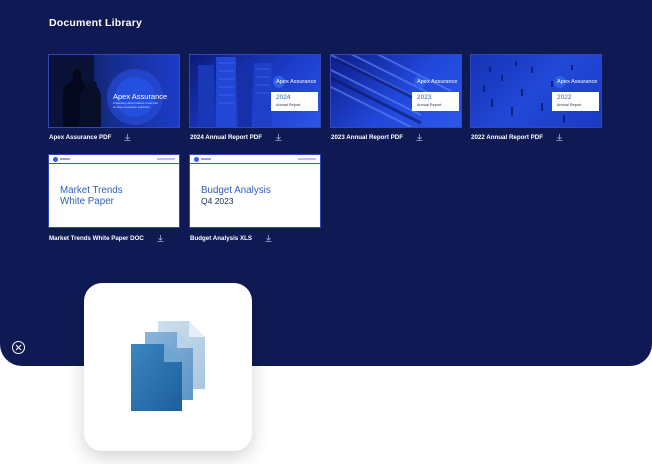  I want to click on document-label-row: 2022 Annual Report PDF, so click(517, 137).